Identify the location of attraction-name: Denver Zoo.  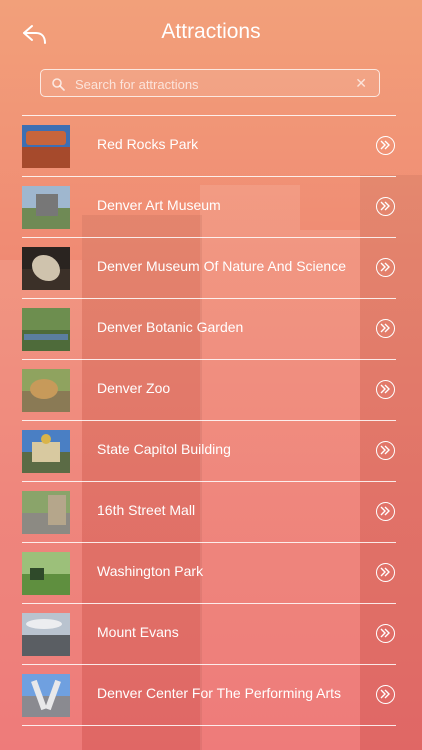
(134, 388).